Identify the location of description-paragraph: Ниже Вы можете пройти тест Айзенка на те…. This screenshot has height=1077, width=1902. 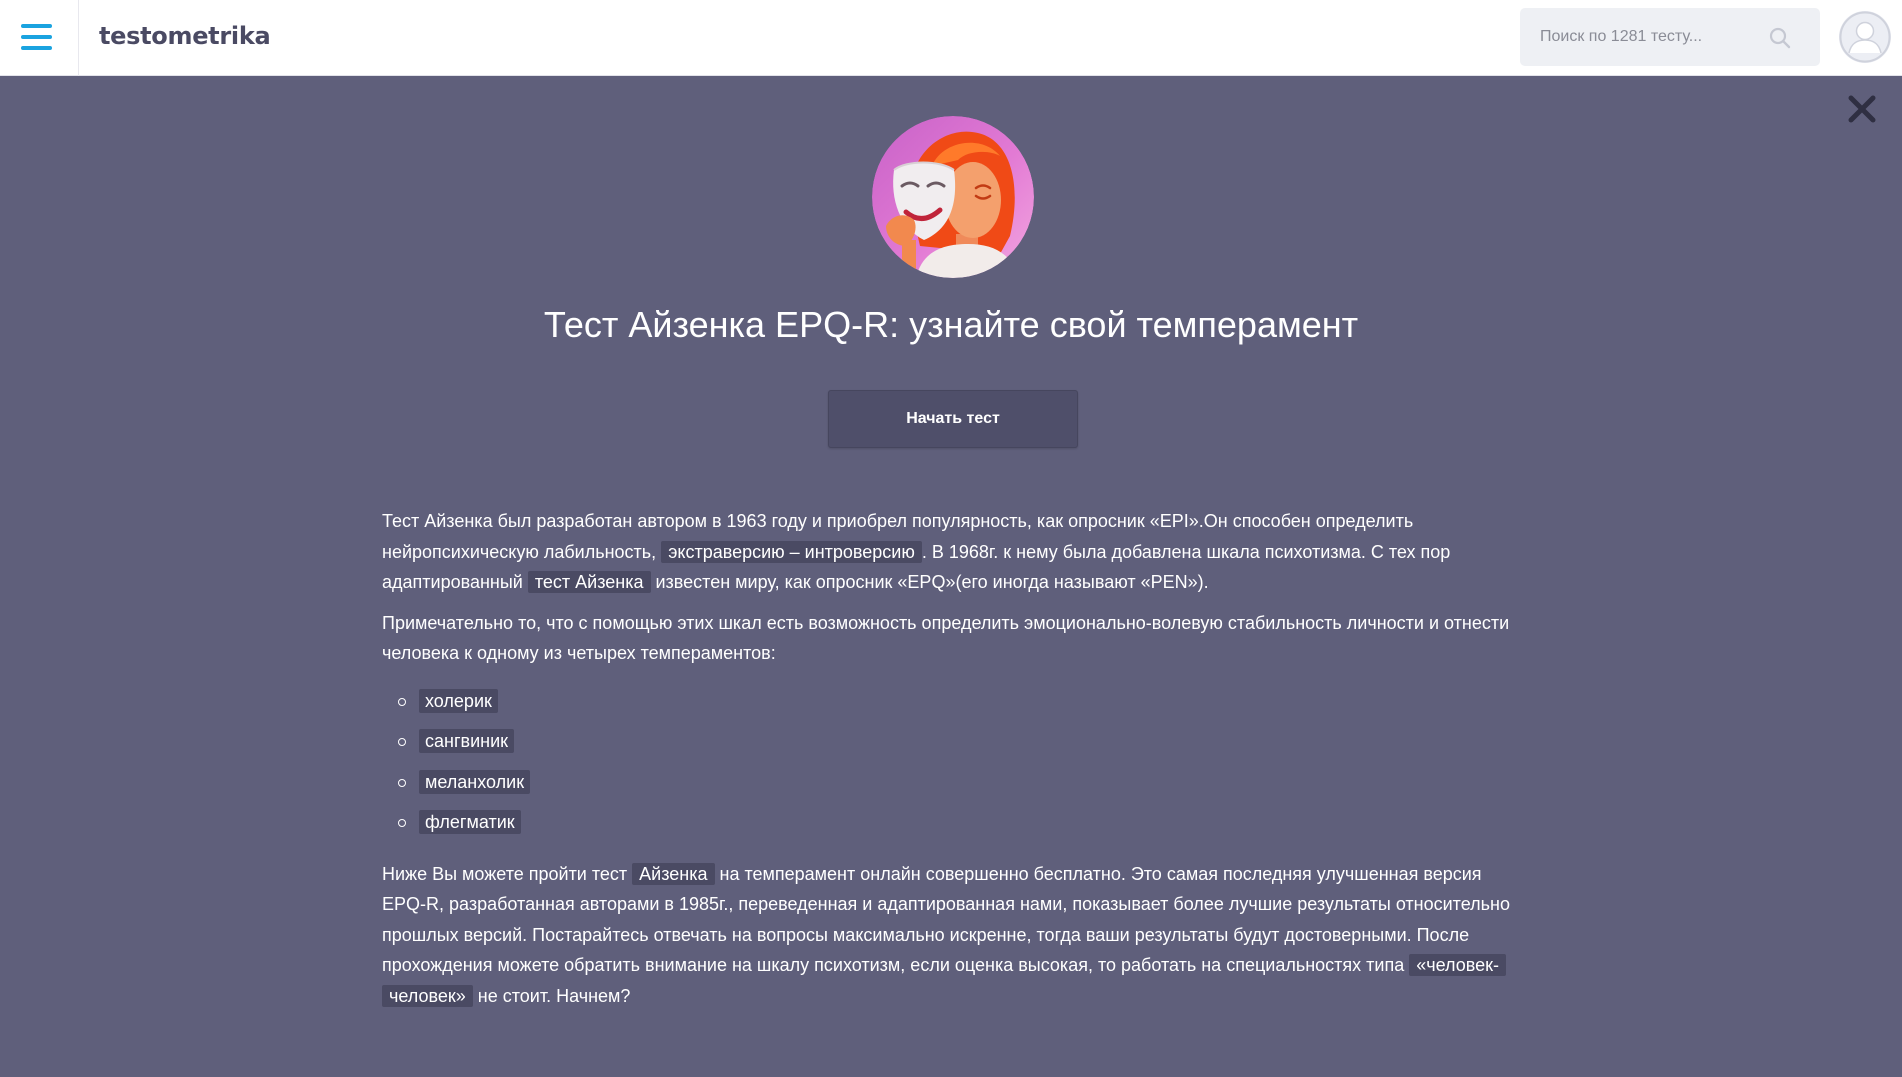
(952, 935).